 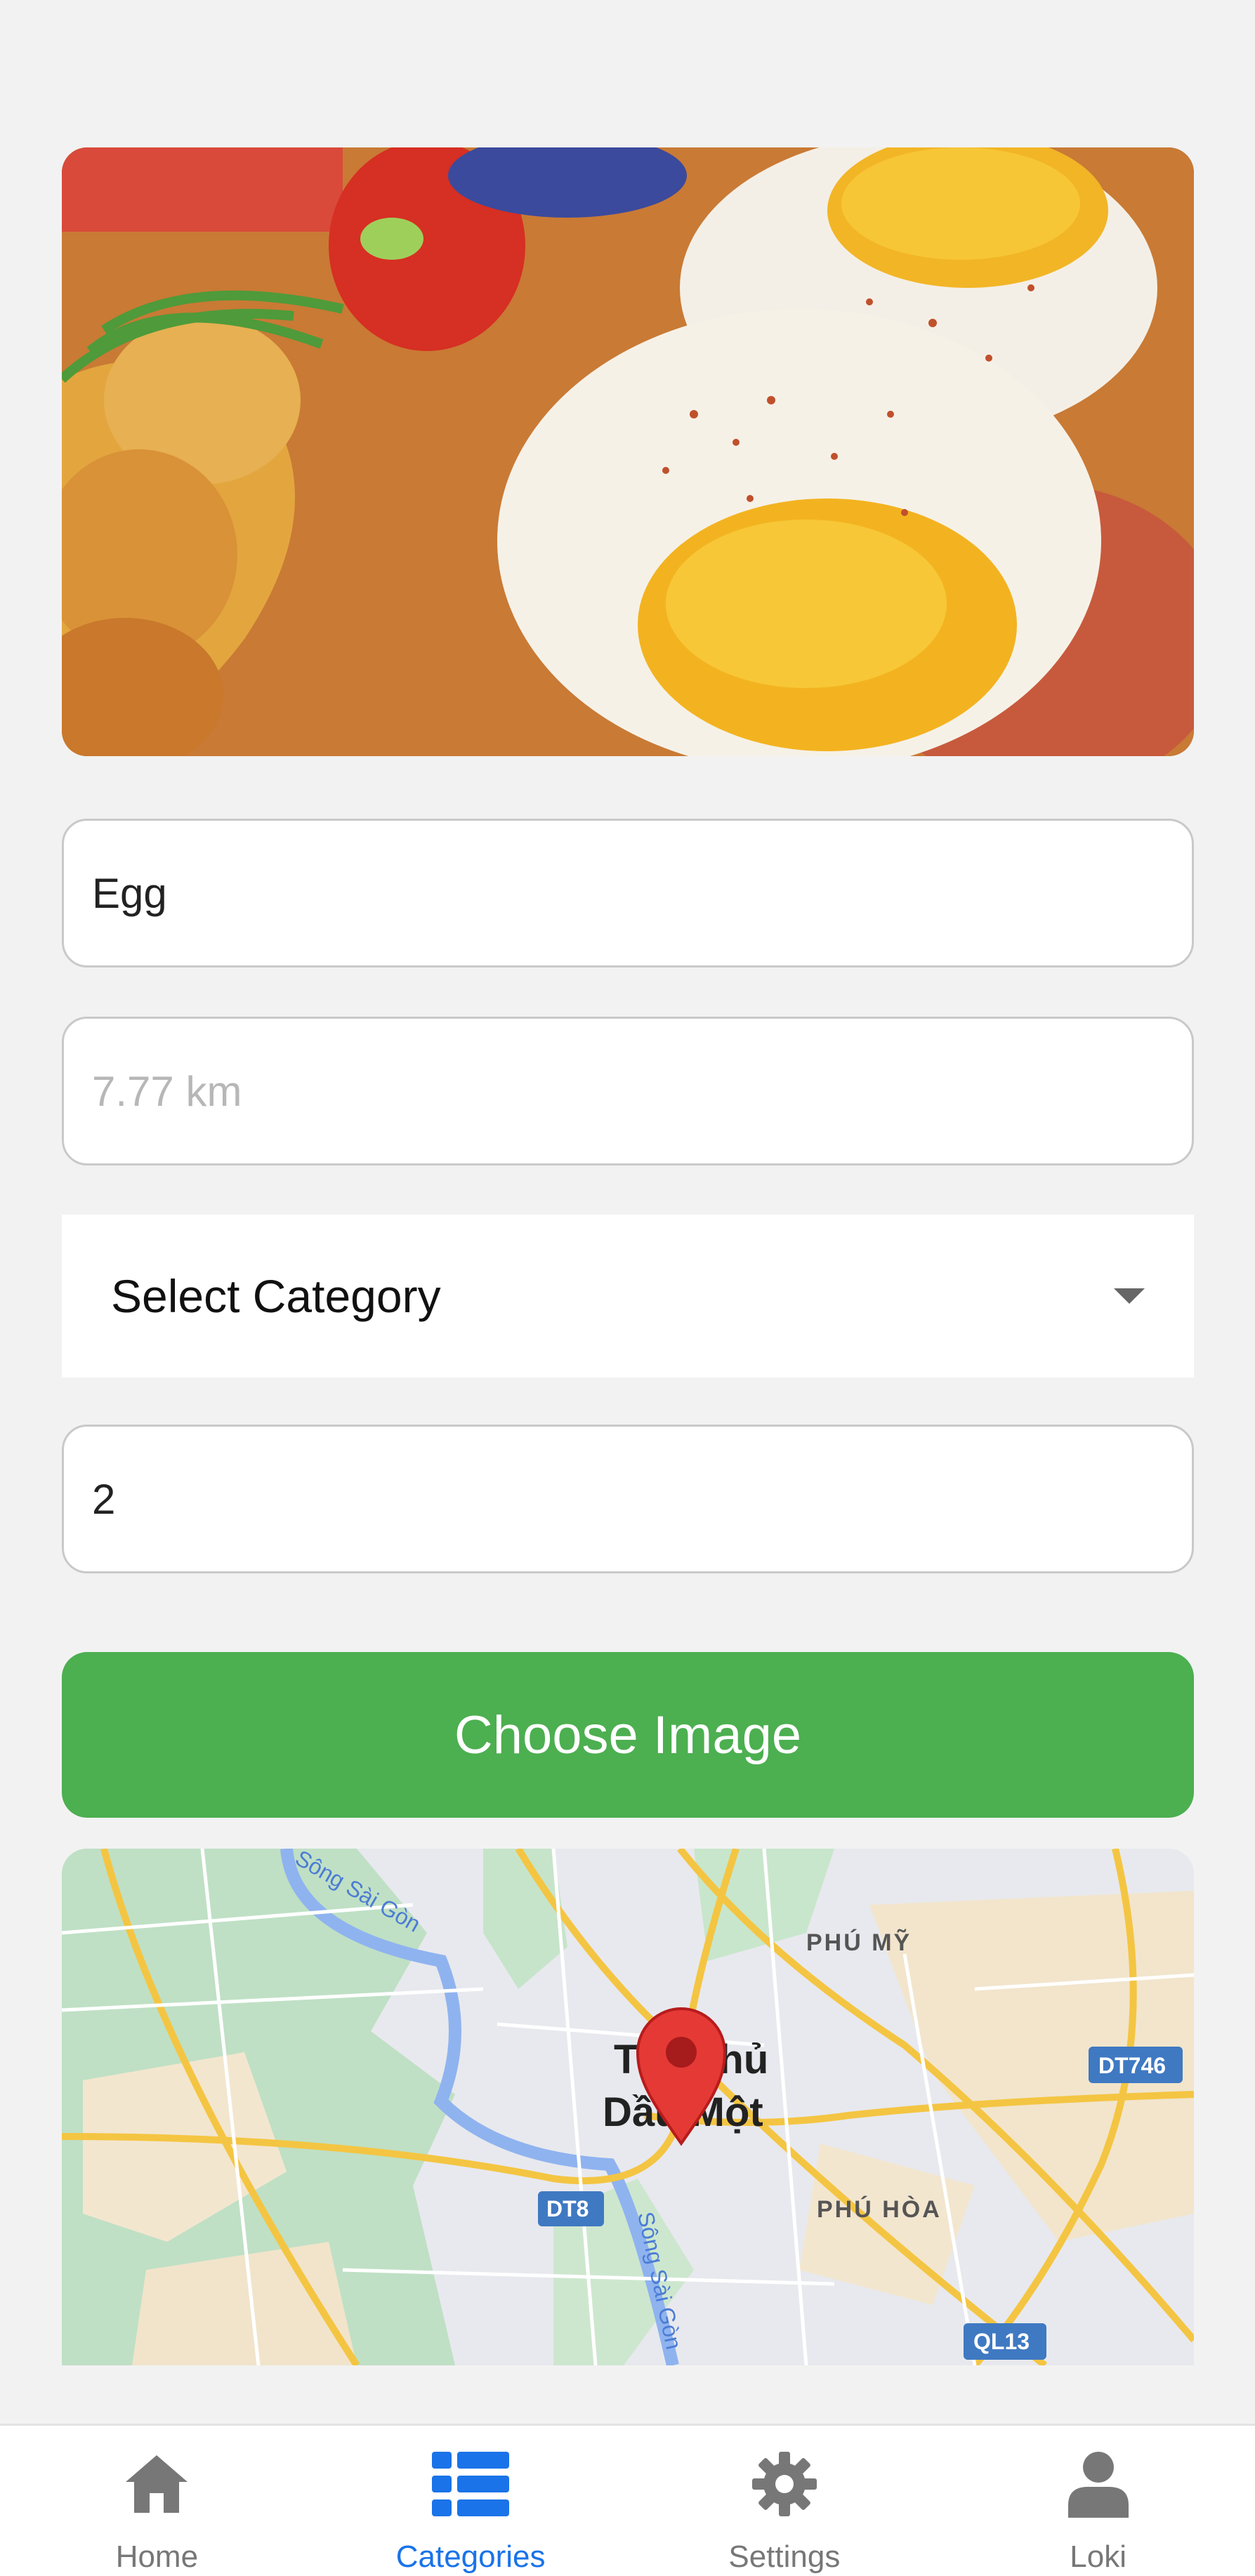 What do you see at coordinates (879, 2209) in the screenshot?
I see `area-label-phu-hoa: PHÚ HÒA` at bounding box center [879, 2209].